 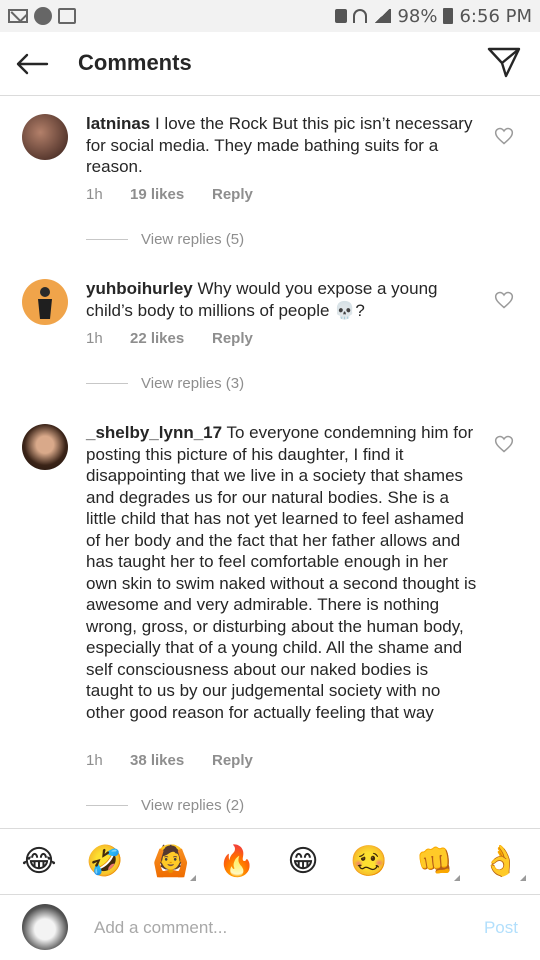 I want to click on post-button: Post, so click(x=501, y=928).